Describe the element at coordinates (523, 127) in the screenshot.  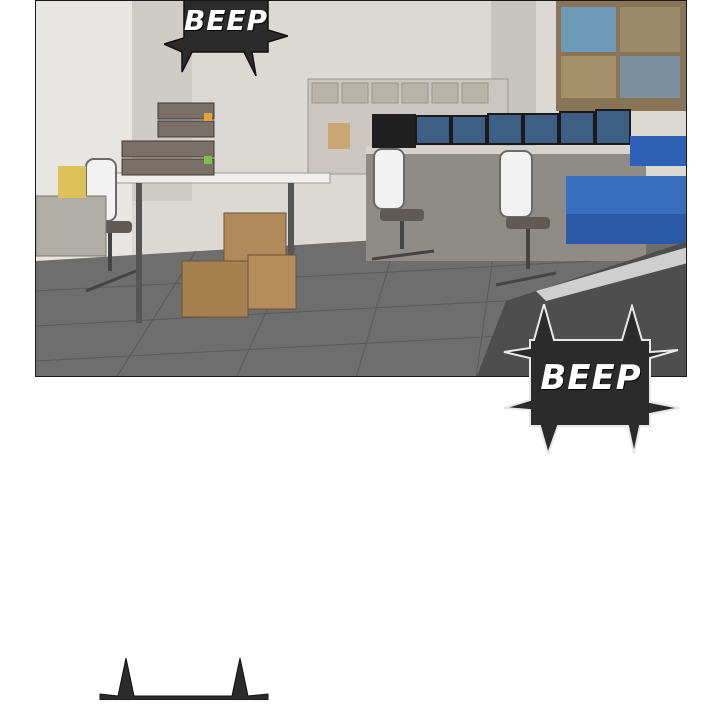
I see `monitor-row` at that location.